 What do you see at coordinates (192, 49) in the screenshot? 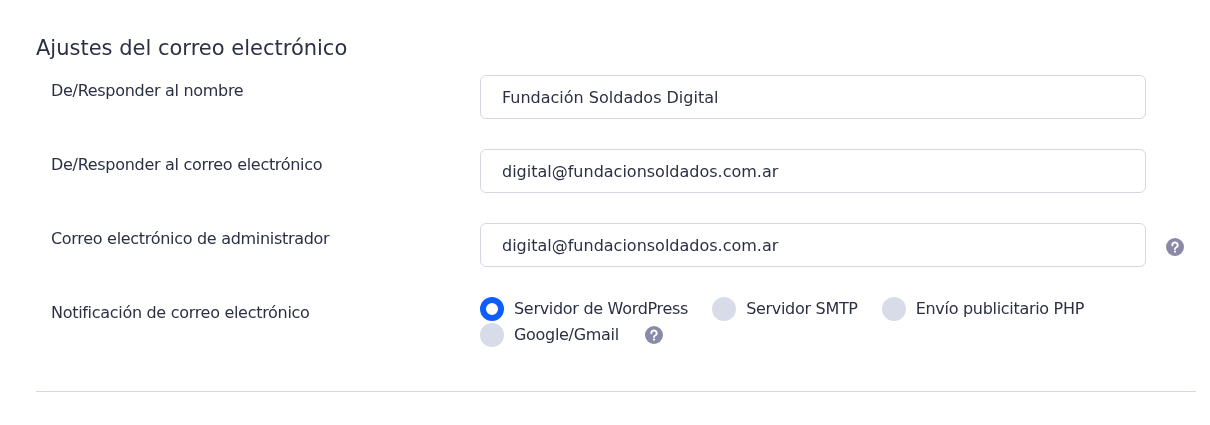
I see `section-title: Ajustes del correo electrónico` at bounding box center [192, 49].